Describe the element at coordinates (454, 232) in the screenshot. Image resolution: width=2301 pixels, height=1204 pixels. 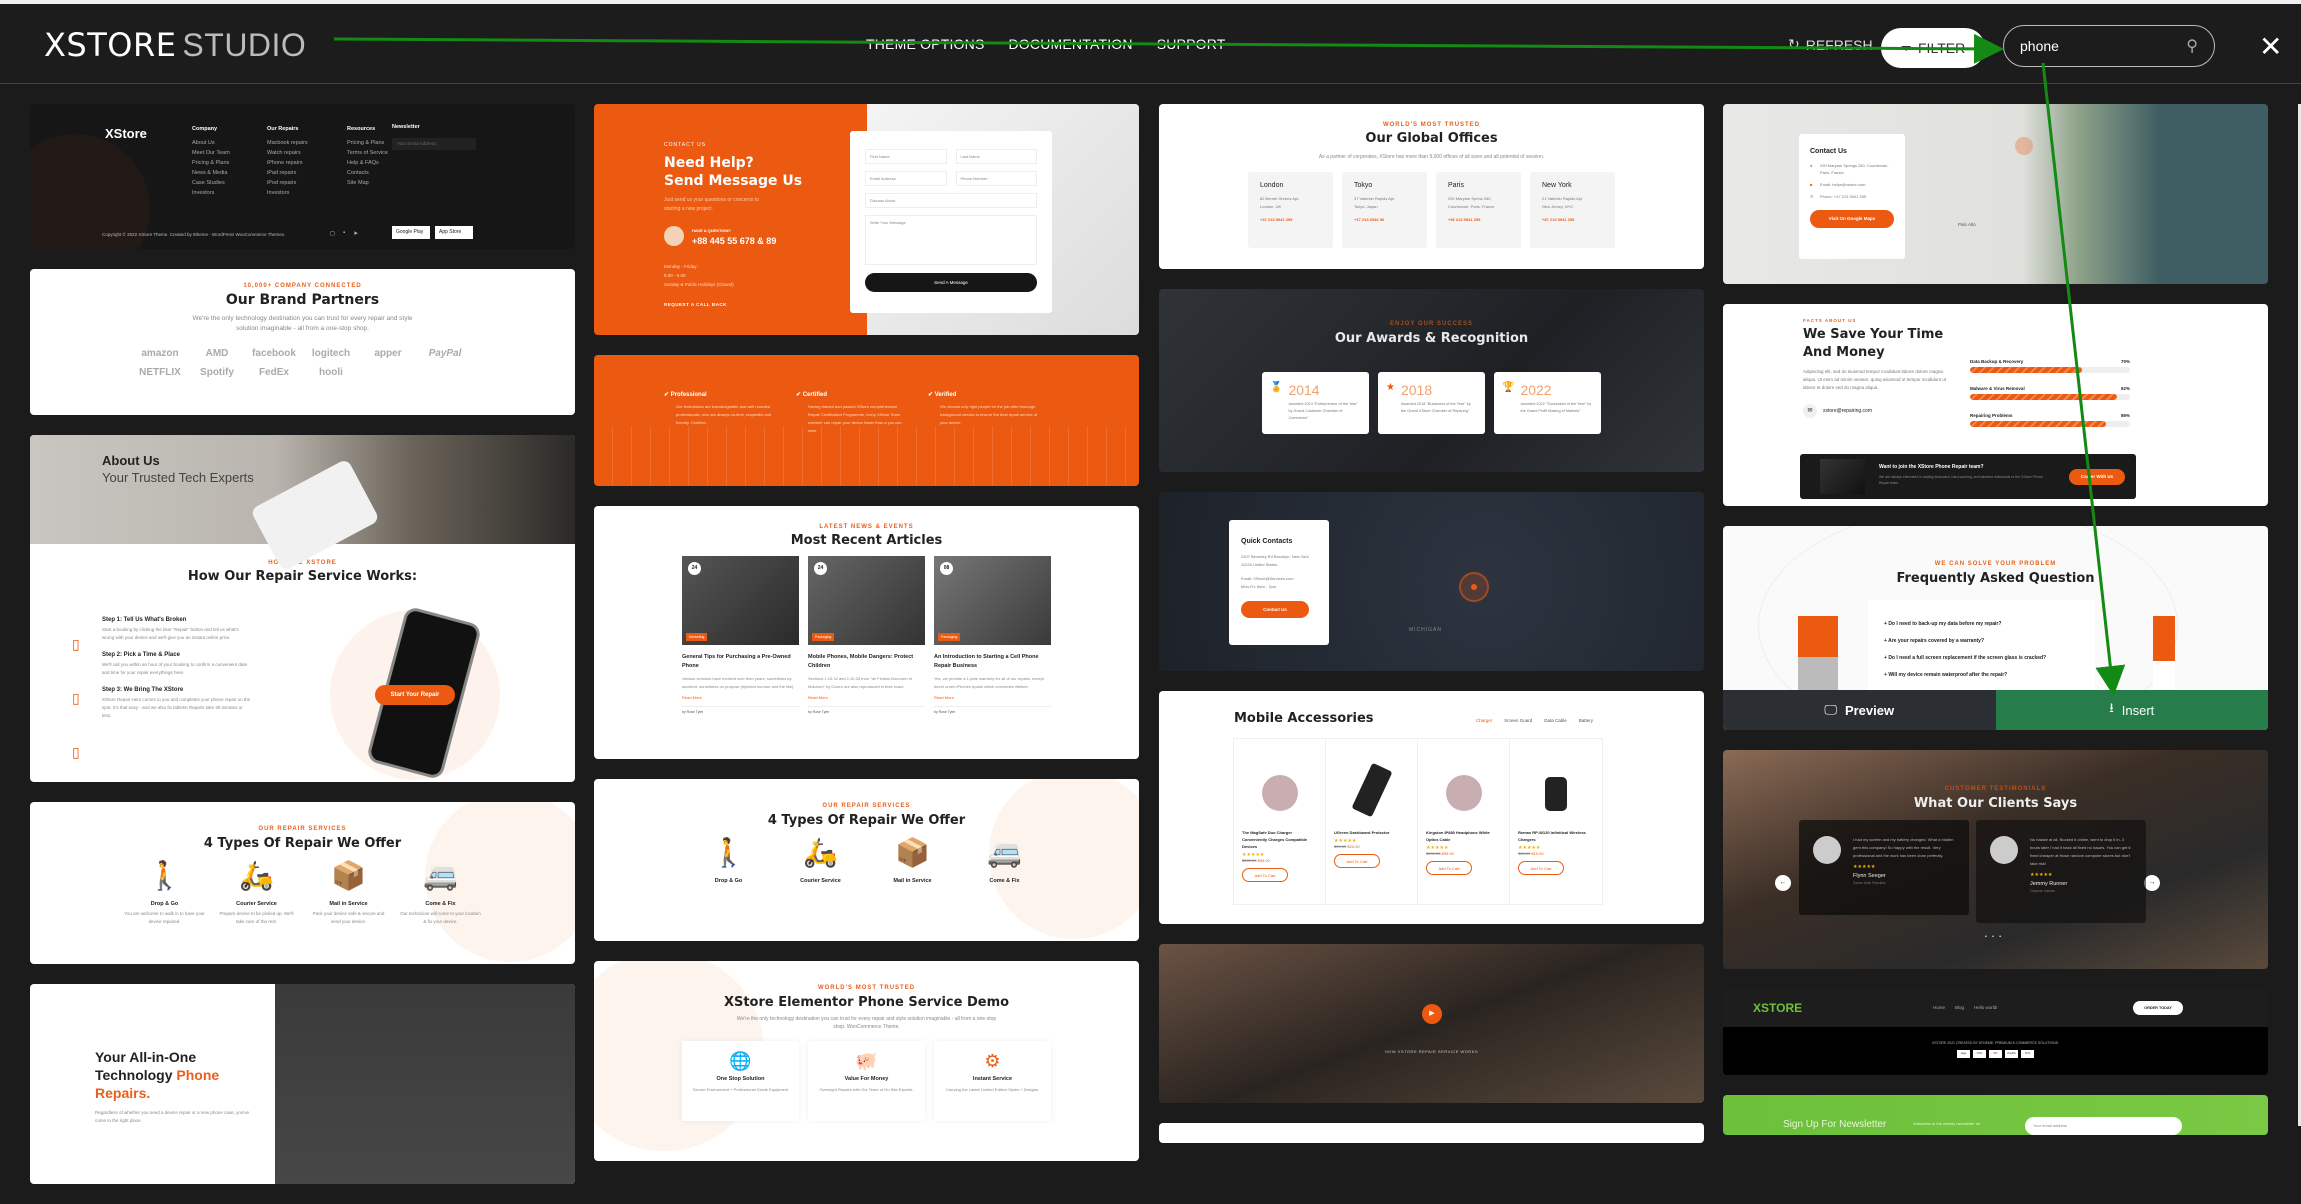
I see `app-store-badge: App Store` at that location.